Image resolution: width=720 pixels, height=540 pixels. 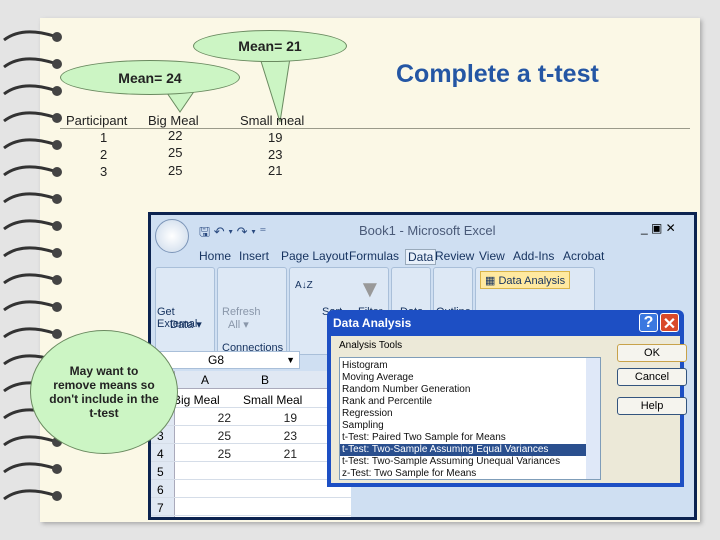 What do you see at coordinates (175, 135) in the screenshot?
I see `table-cell: 22` at bounding box center [175, 135].